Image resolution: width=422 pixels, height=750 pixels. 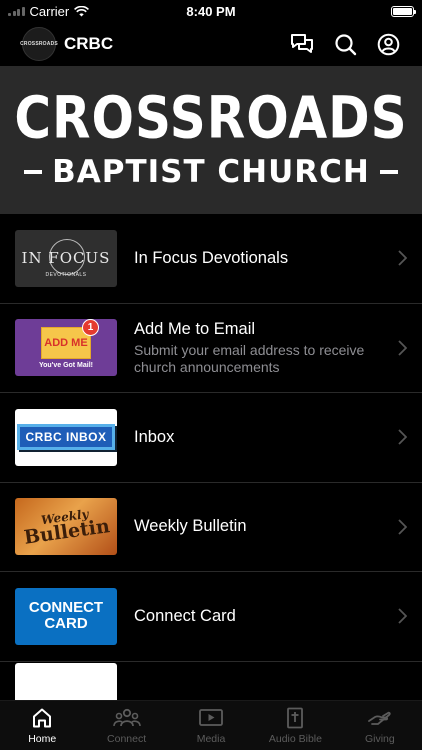 I want to click on bulletin-thumbnail: Weekly Bulletin, so click(x=66, y=527).